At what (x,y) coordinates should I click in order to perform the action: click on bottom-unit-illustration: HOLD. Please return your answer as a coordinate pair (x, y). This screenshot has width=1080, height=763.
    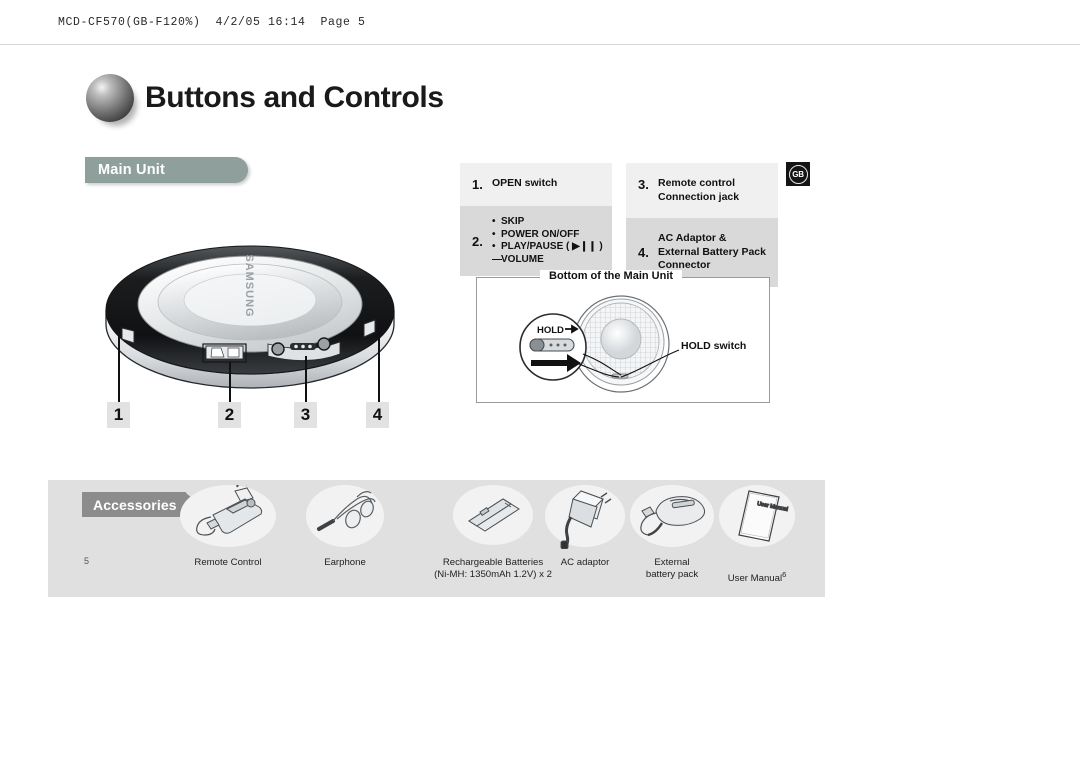
    Looking at the image, I should click on (605, 344).